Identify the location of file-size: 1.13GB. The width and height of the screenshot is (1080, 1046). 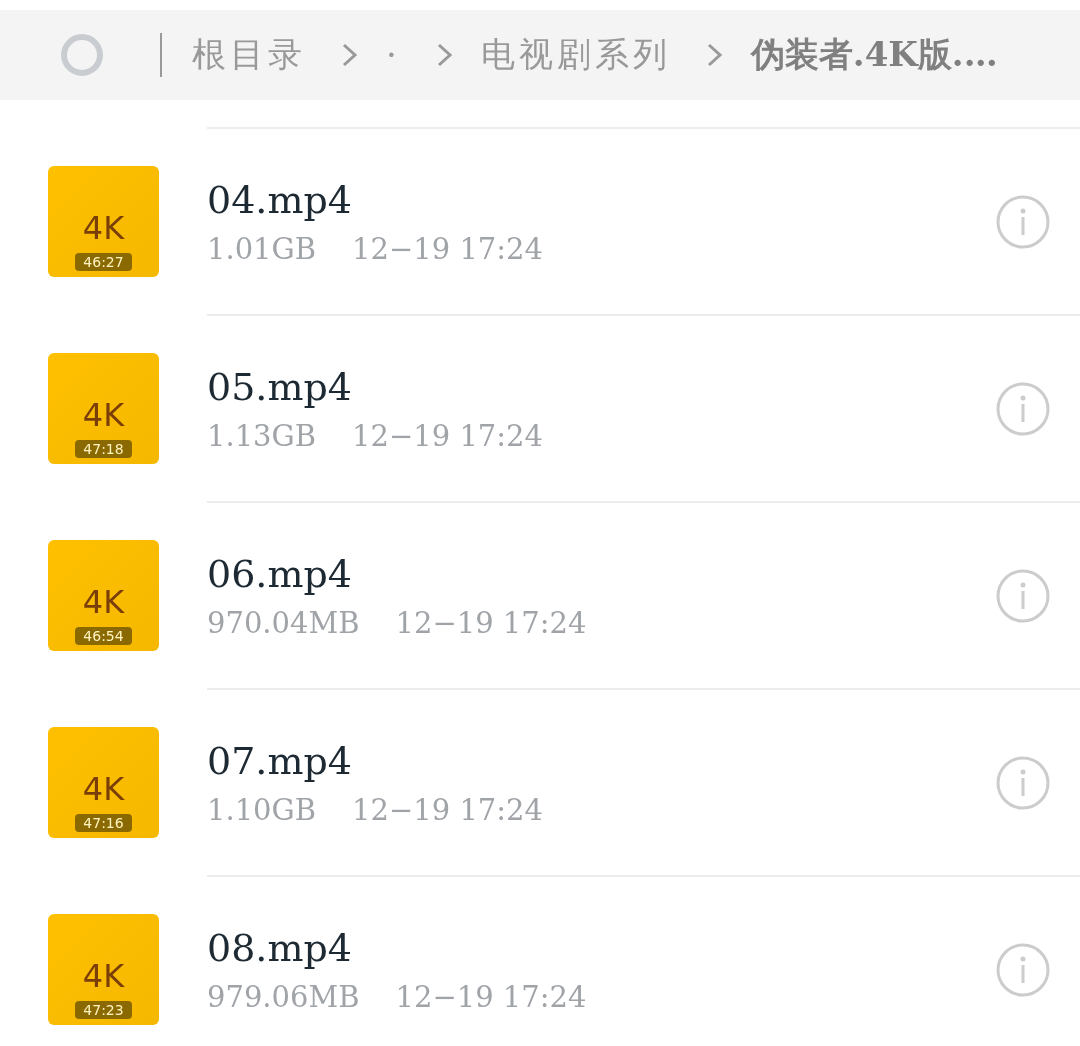
(262, 435).